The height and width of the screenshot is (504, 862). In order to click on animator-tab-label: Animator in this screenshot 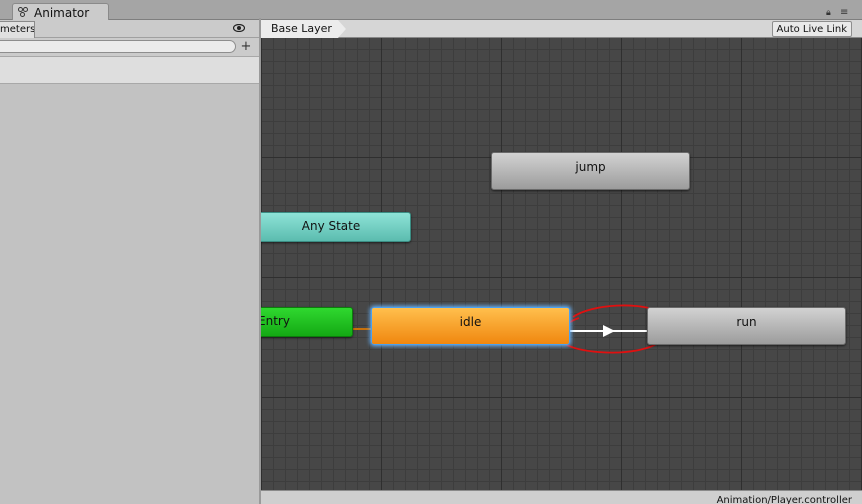, I will do `click(62, 12)`.